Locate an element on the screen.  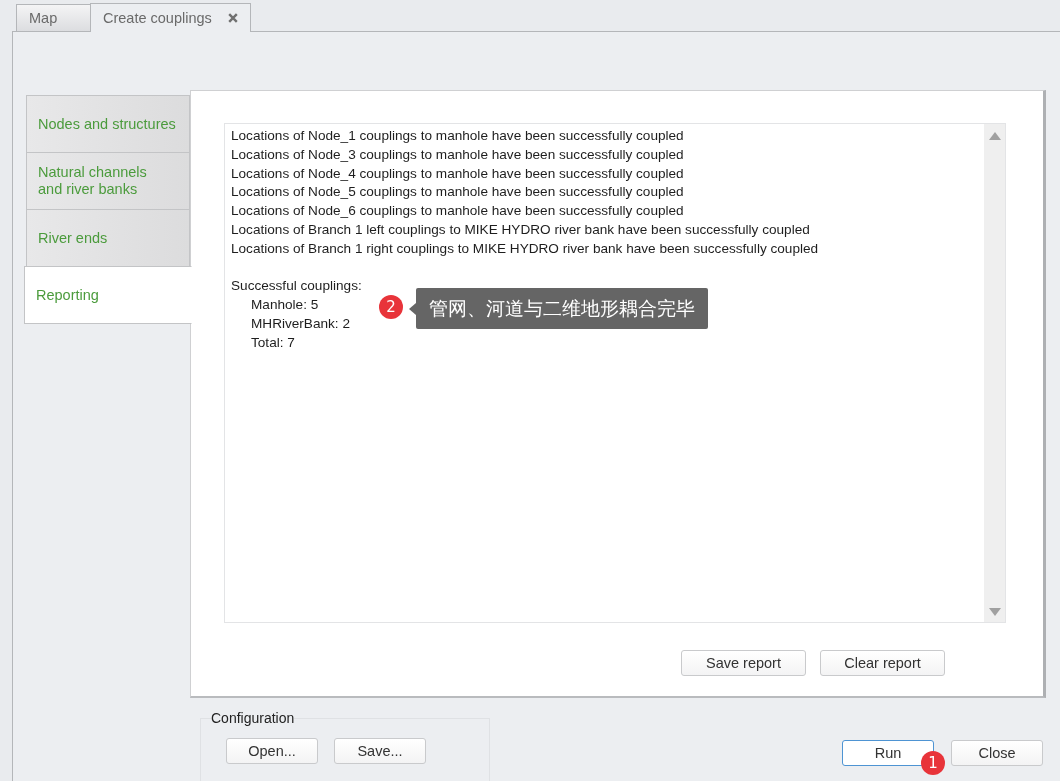
report-line: Locations of Node_5 couplings to manhole have been successfully coupled is located at coordinates (457, 192).